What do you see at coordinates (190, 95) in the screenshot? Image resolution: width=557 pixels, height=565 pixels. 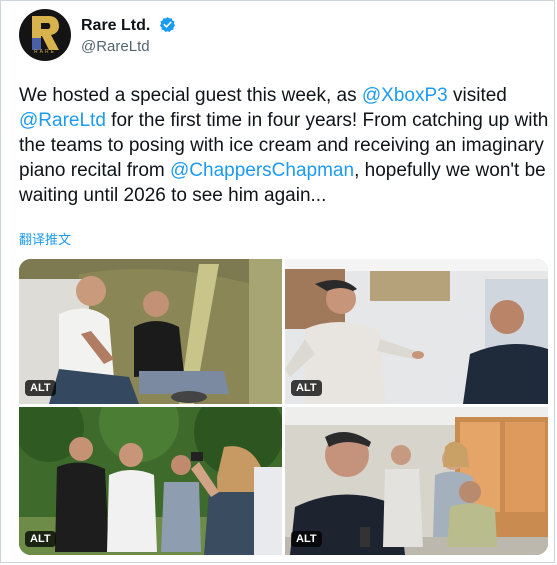 I see `tweet-text-segment: We hosted a special guest this week, as` at bounding box center [190, 95].